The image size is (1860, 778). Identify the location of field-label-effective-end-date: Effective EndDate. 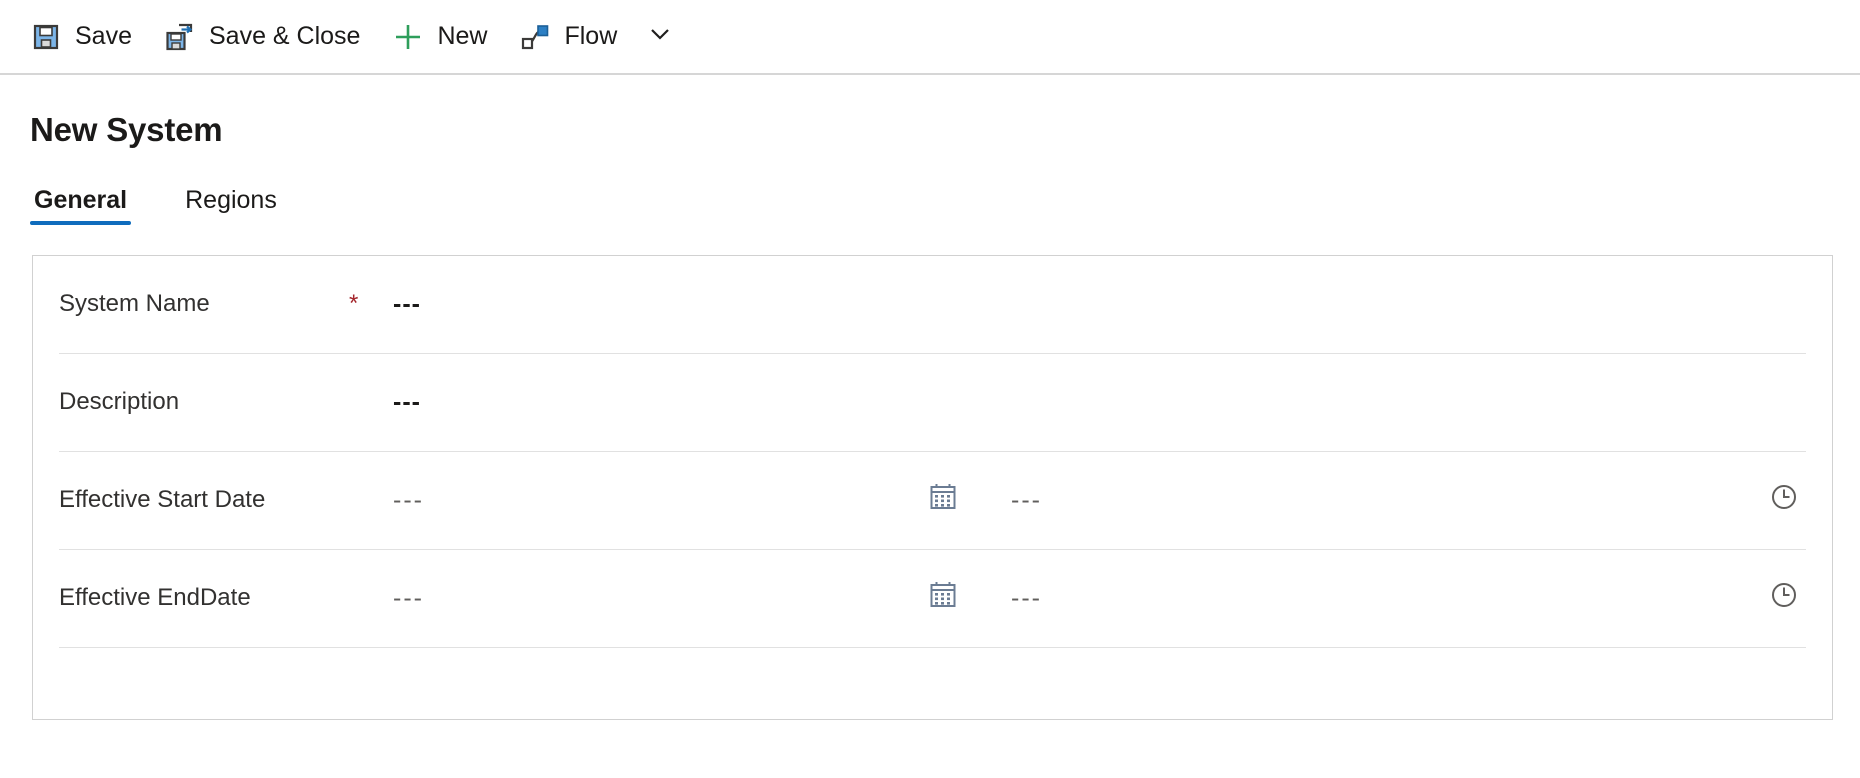
(155, 597).